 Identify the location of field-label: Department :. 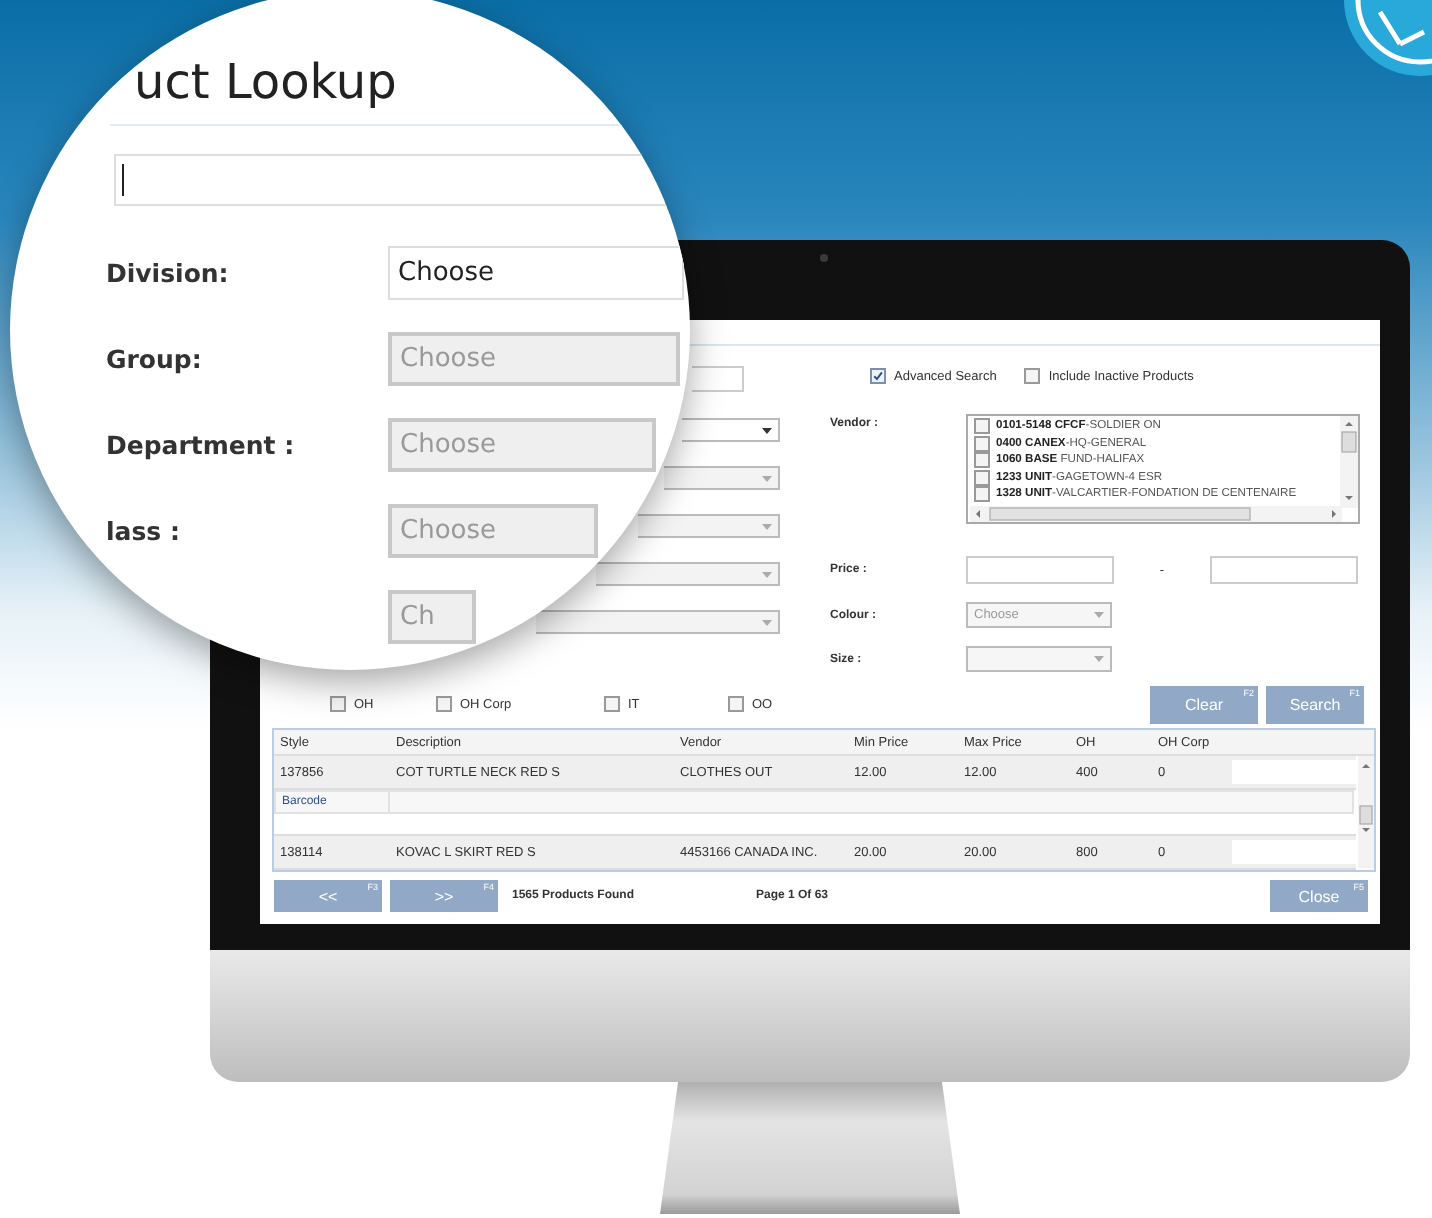
(200, 445).